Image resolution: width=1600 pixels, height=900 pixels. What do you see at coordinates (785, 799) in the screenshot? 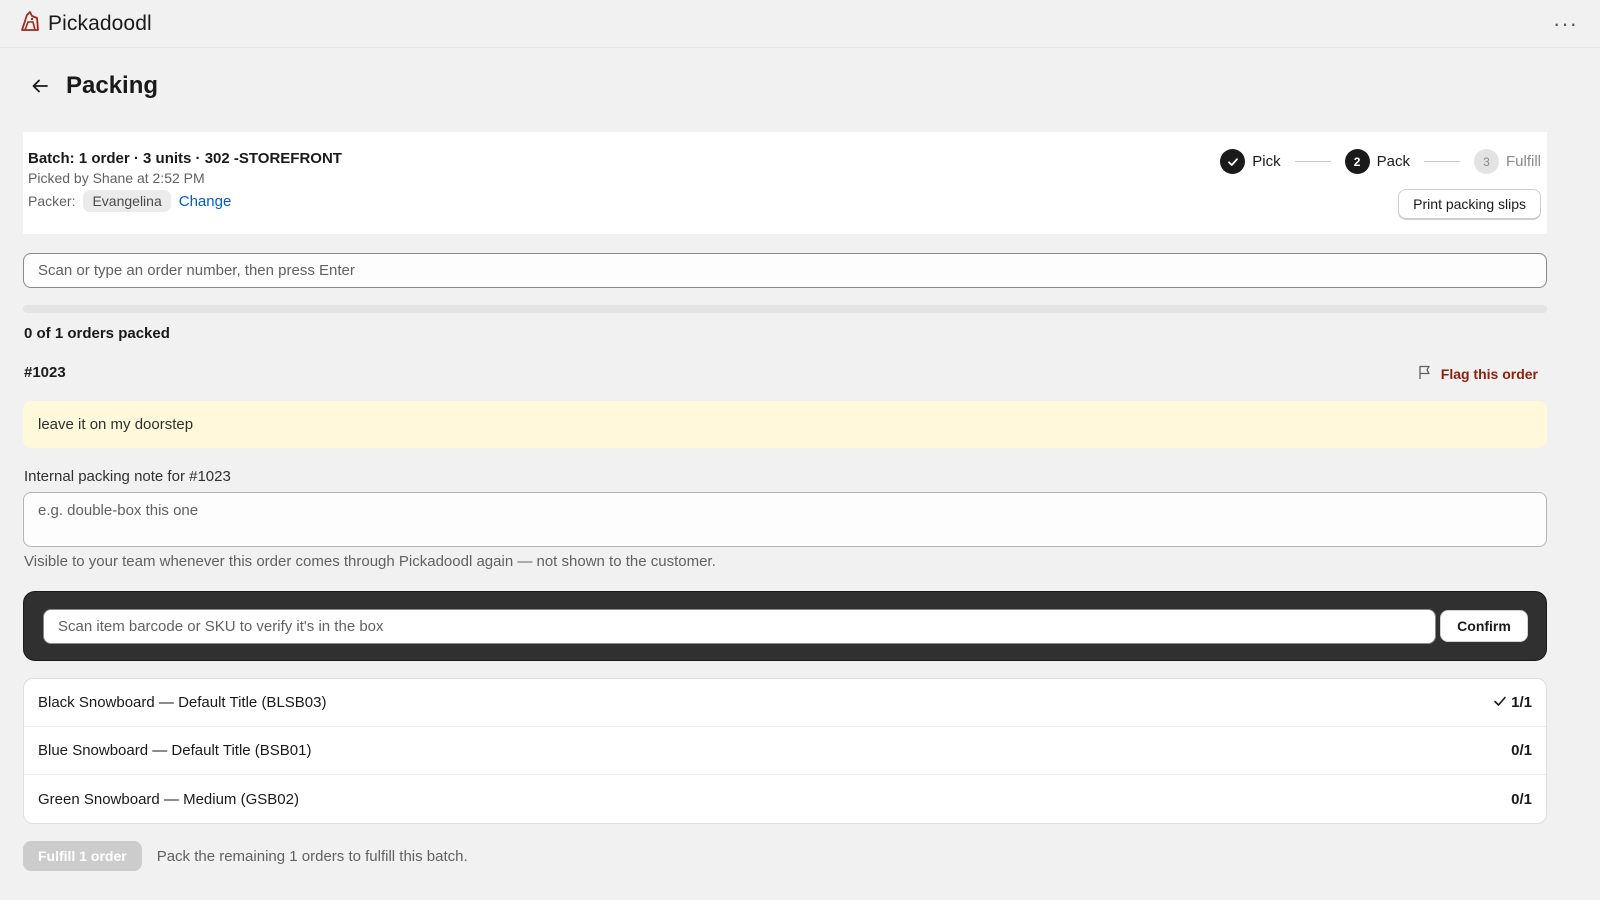
I see `list-item: Green Snowboard — Medium (GSB02) 0/1` at bounding box center [785, 799].